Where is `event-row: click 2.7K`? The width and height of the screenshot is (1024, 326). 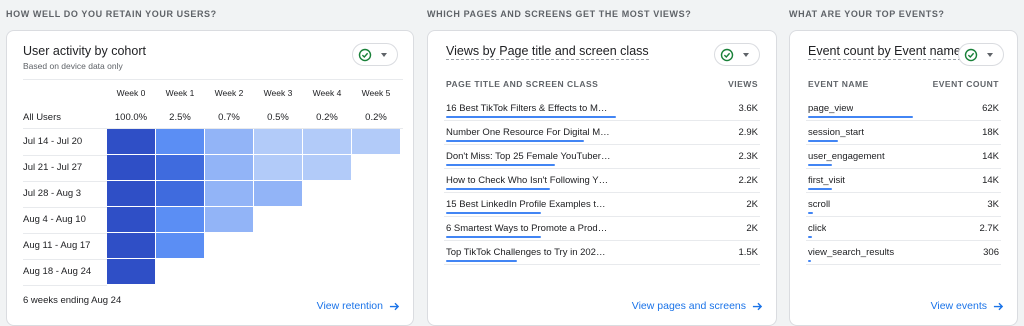
event-row: click 2.7K is located at coordinates (903, 229).